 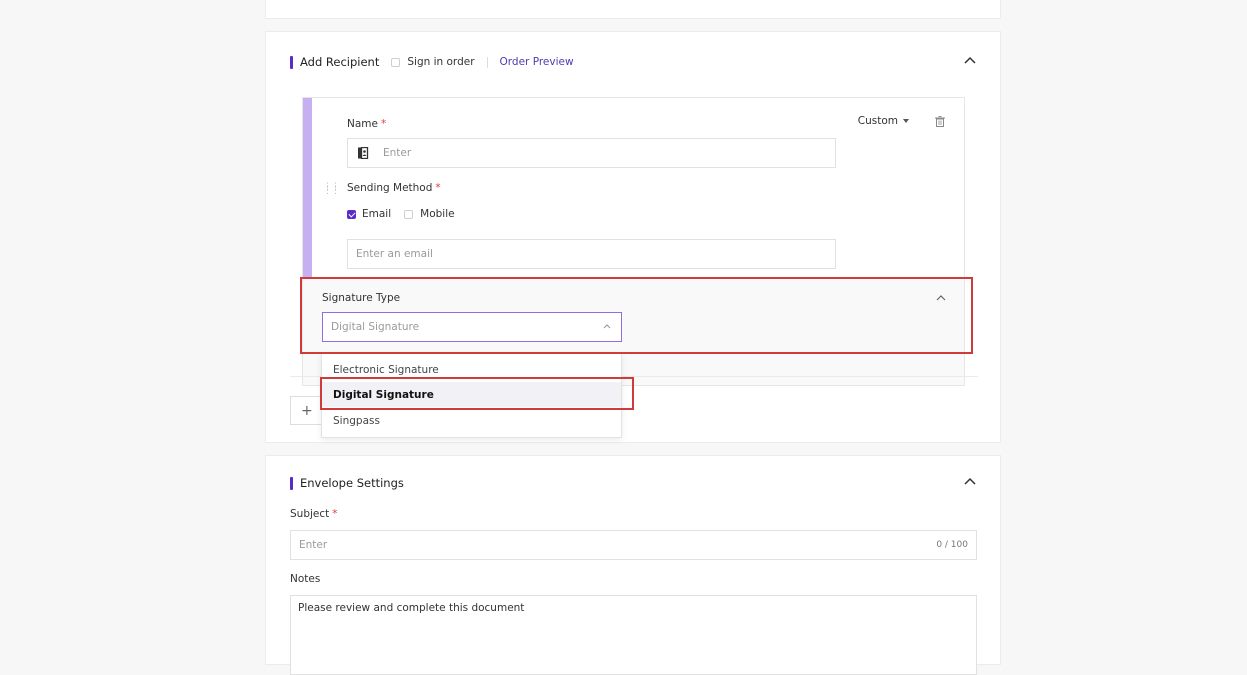 What do you see at coordinates (352, 483) in the screenshot?
I see `section-title-envelope-settings: Envelope Settings` at bounding box center [352, 483].